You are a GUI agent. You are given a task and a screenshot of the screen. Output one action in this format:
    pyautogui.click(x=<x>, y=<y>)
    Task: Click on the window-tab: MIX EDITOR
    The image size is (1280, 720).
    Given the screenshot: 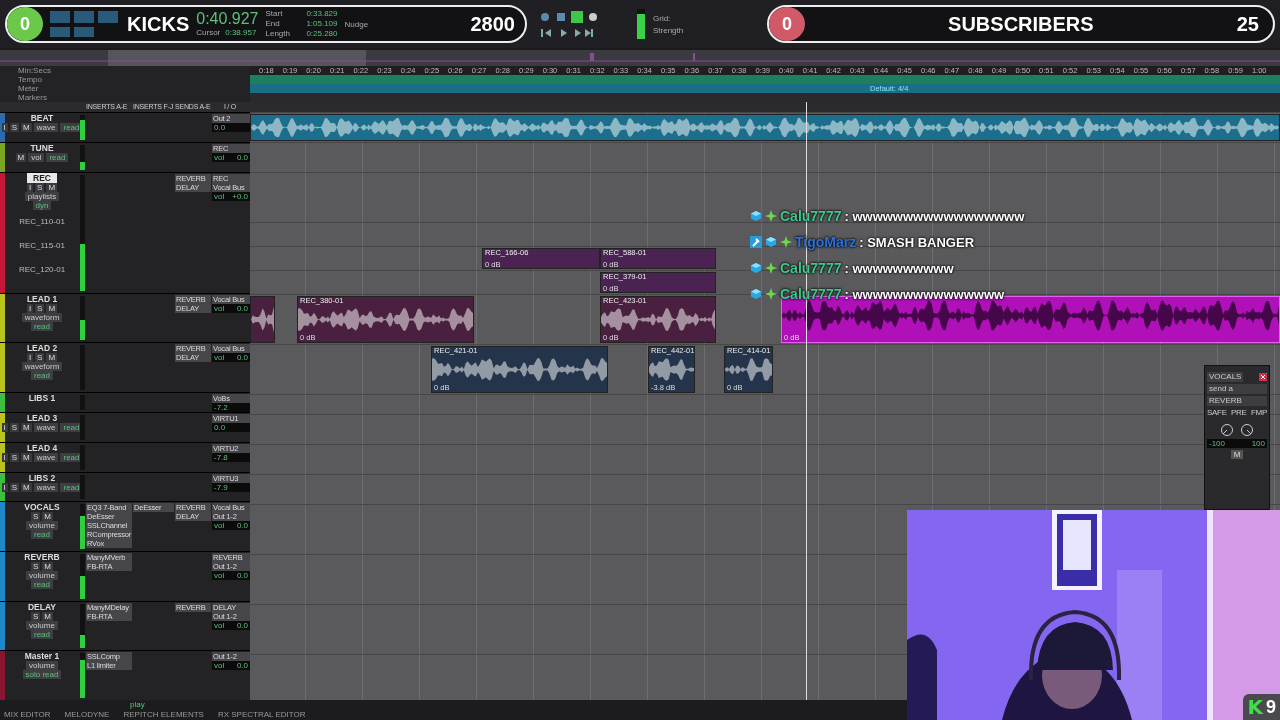 What is the action you would take?
    pyautogui.click(x=27, y=715)
    